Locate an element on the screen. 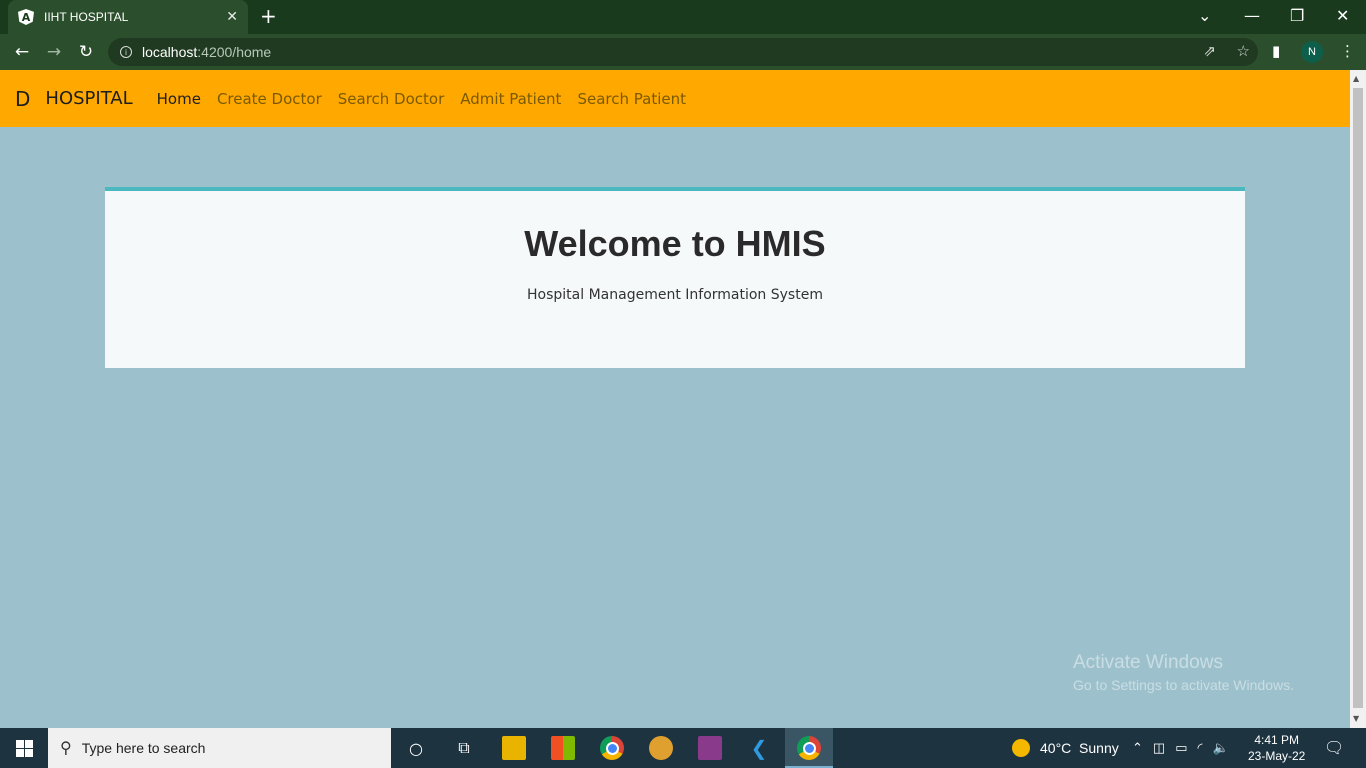 The height and width of the screenshot is (768, 1366). scroll-up-icon: ▲ is located at coordinates (1356, 78).